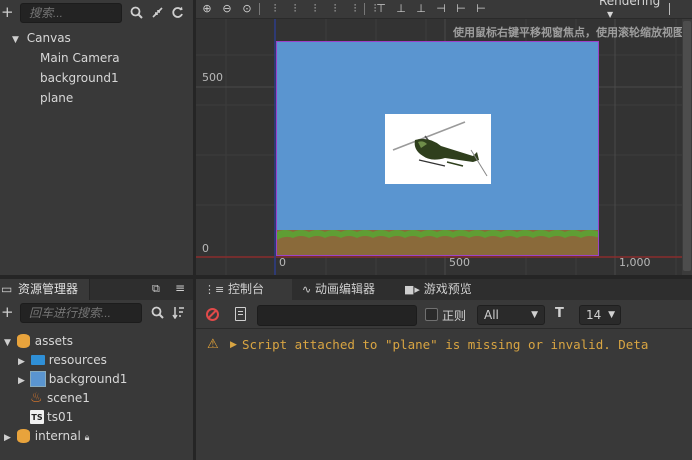  Describe the element at coordinates (335, 9) in the screenshot. I see `align-top-icon: ⫶` at that location.